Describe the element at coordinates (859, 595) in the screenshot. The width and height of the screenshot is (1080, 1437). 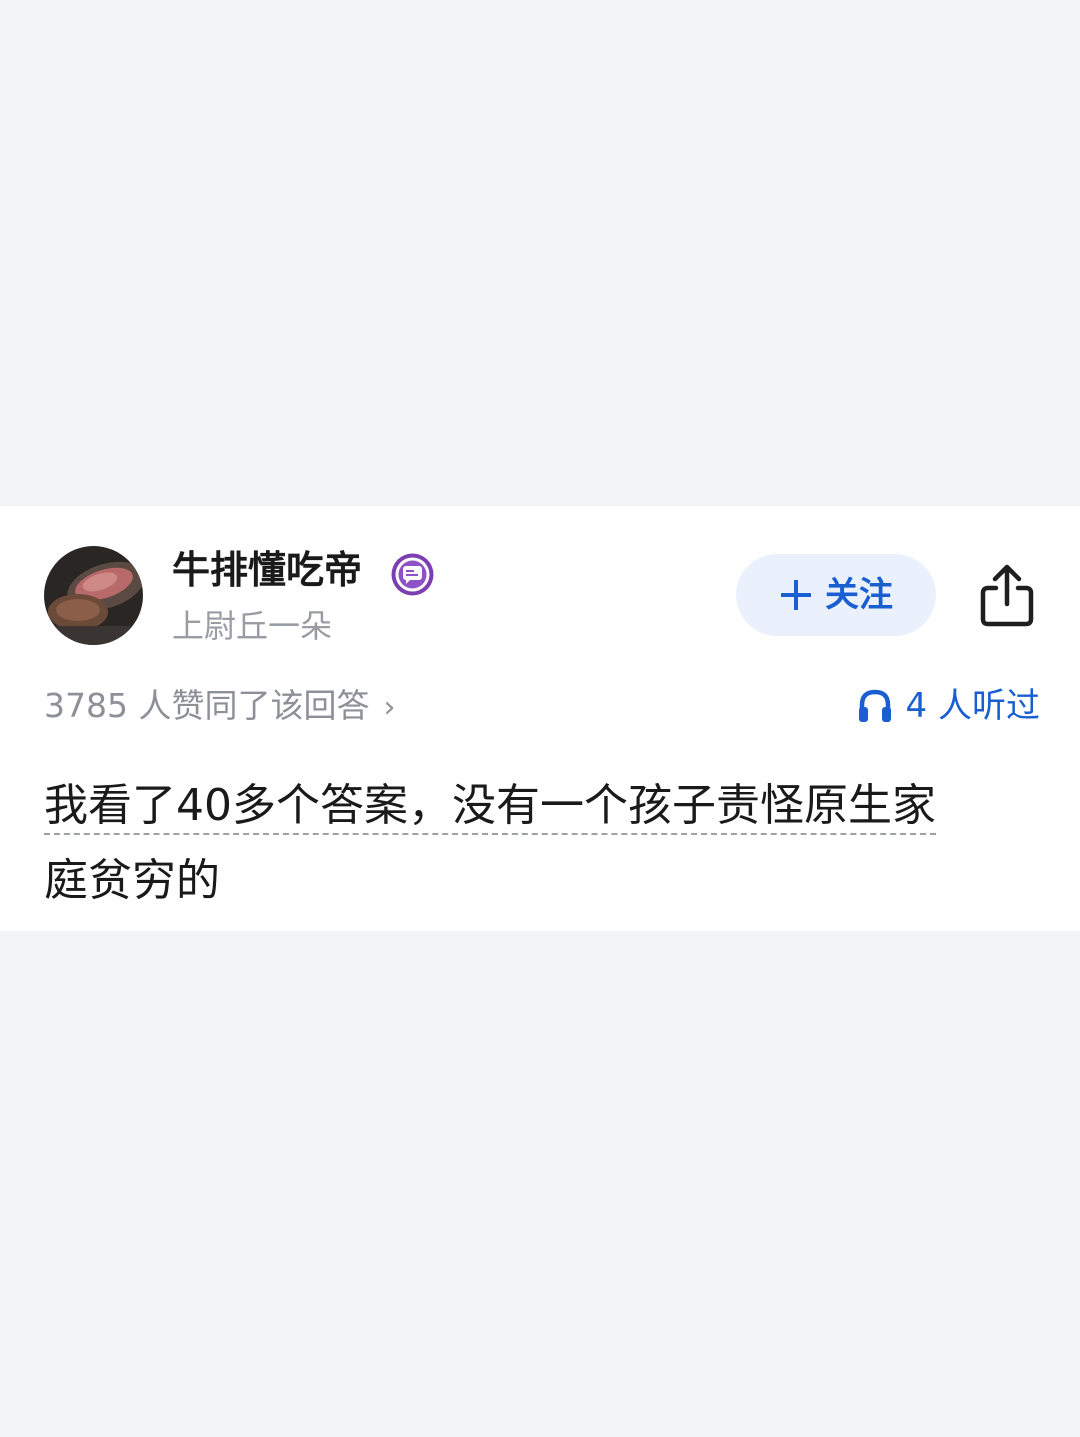
I see `follow-label: 关注` at that location.